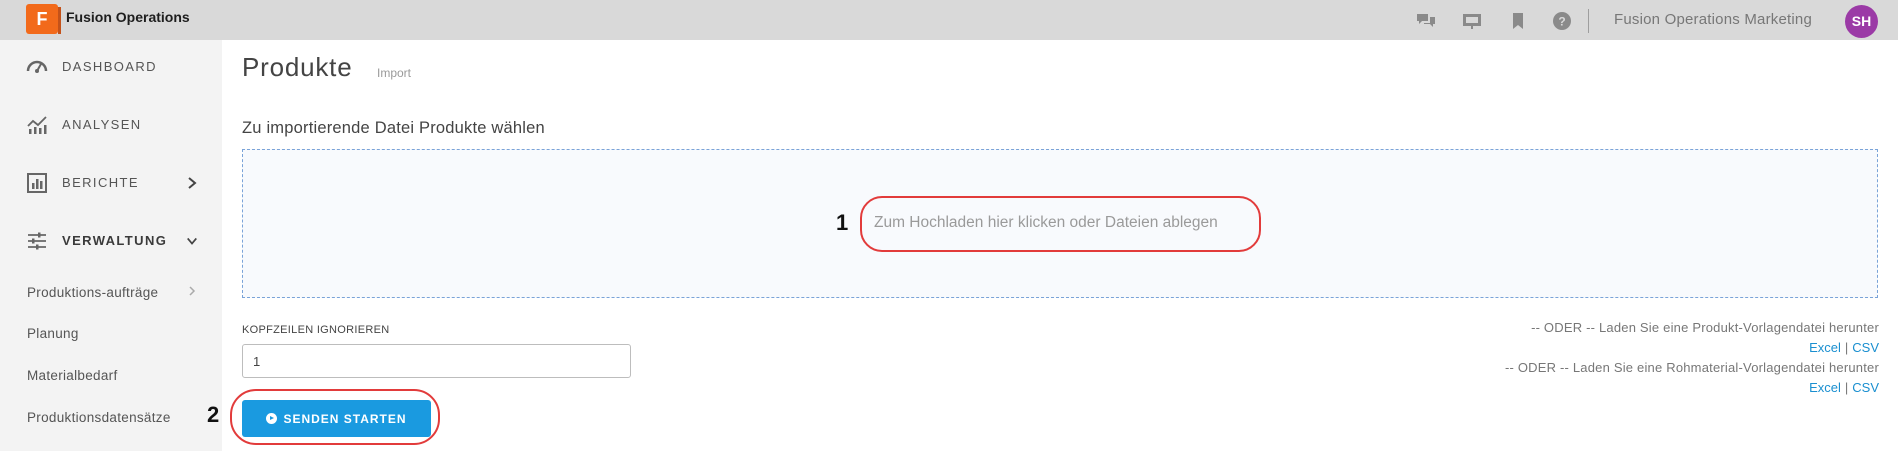 The image size is (1898, 451). Describe the element at coordinates (394, 73) in the screenshot. I see `page-subtitle: Import` at that location.